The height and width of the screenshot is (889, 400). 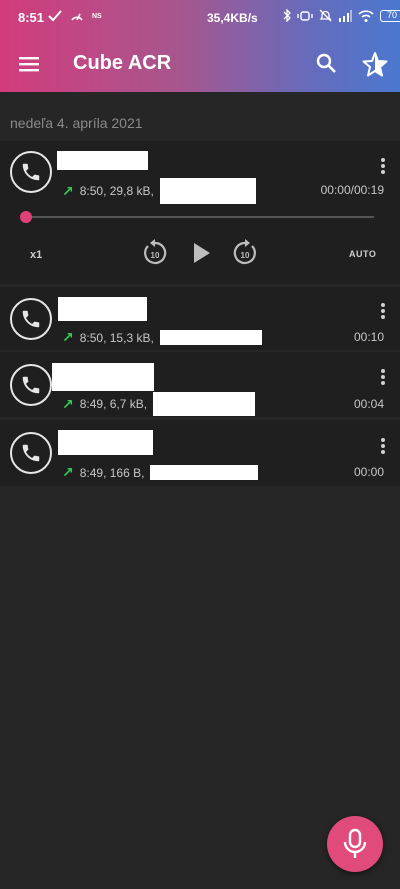 What do you see at coordinates (200, 63) in the screenshot?
I see `toolbar: Cube ACR` at bounding box center [200, 63].